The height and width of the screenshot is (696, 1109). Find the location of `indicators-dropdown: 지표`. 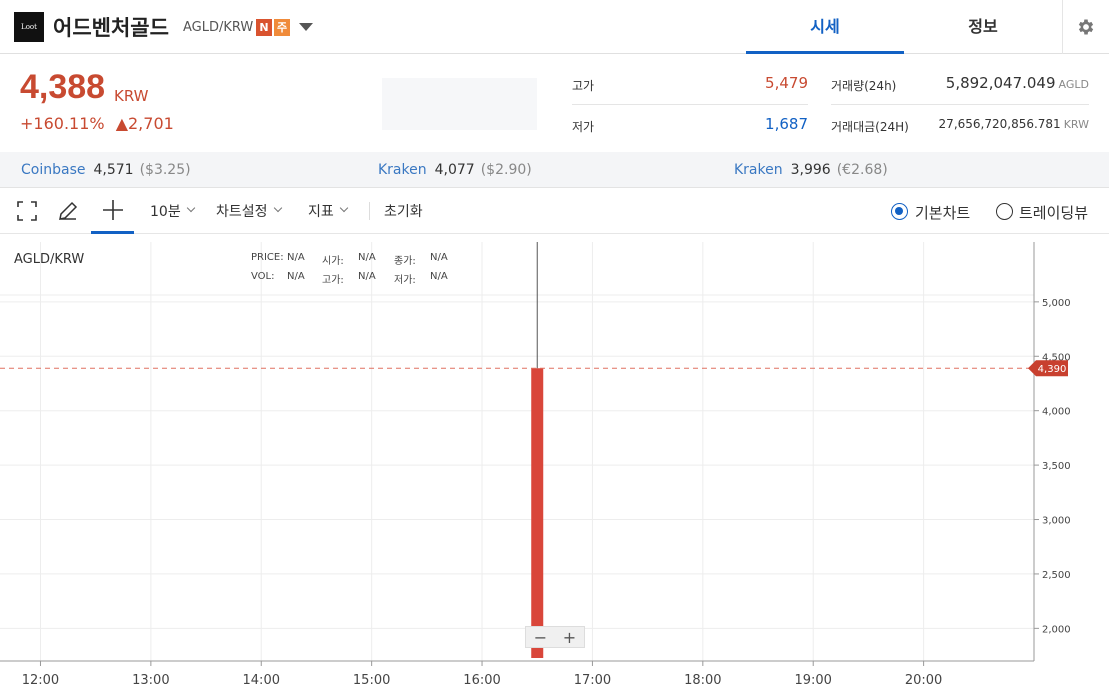

indicators-dropdown: 지표 is located at coordinates (328, 211).